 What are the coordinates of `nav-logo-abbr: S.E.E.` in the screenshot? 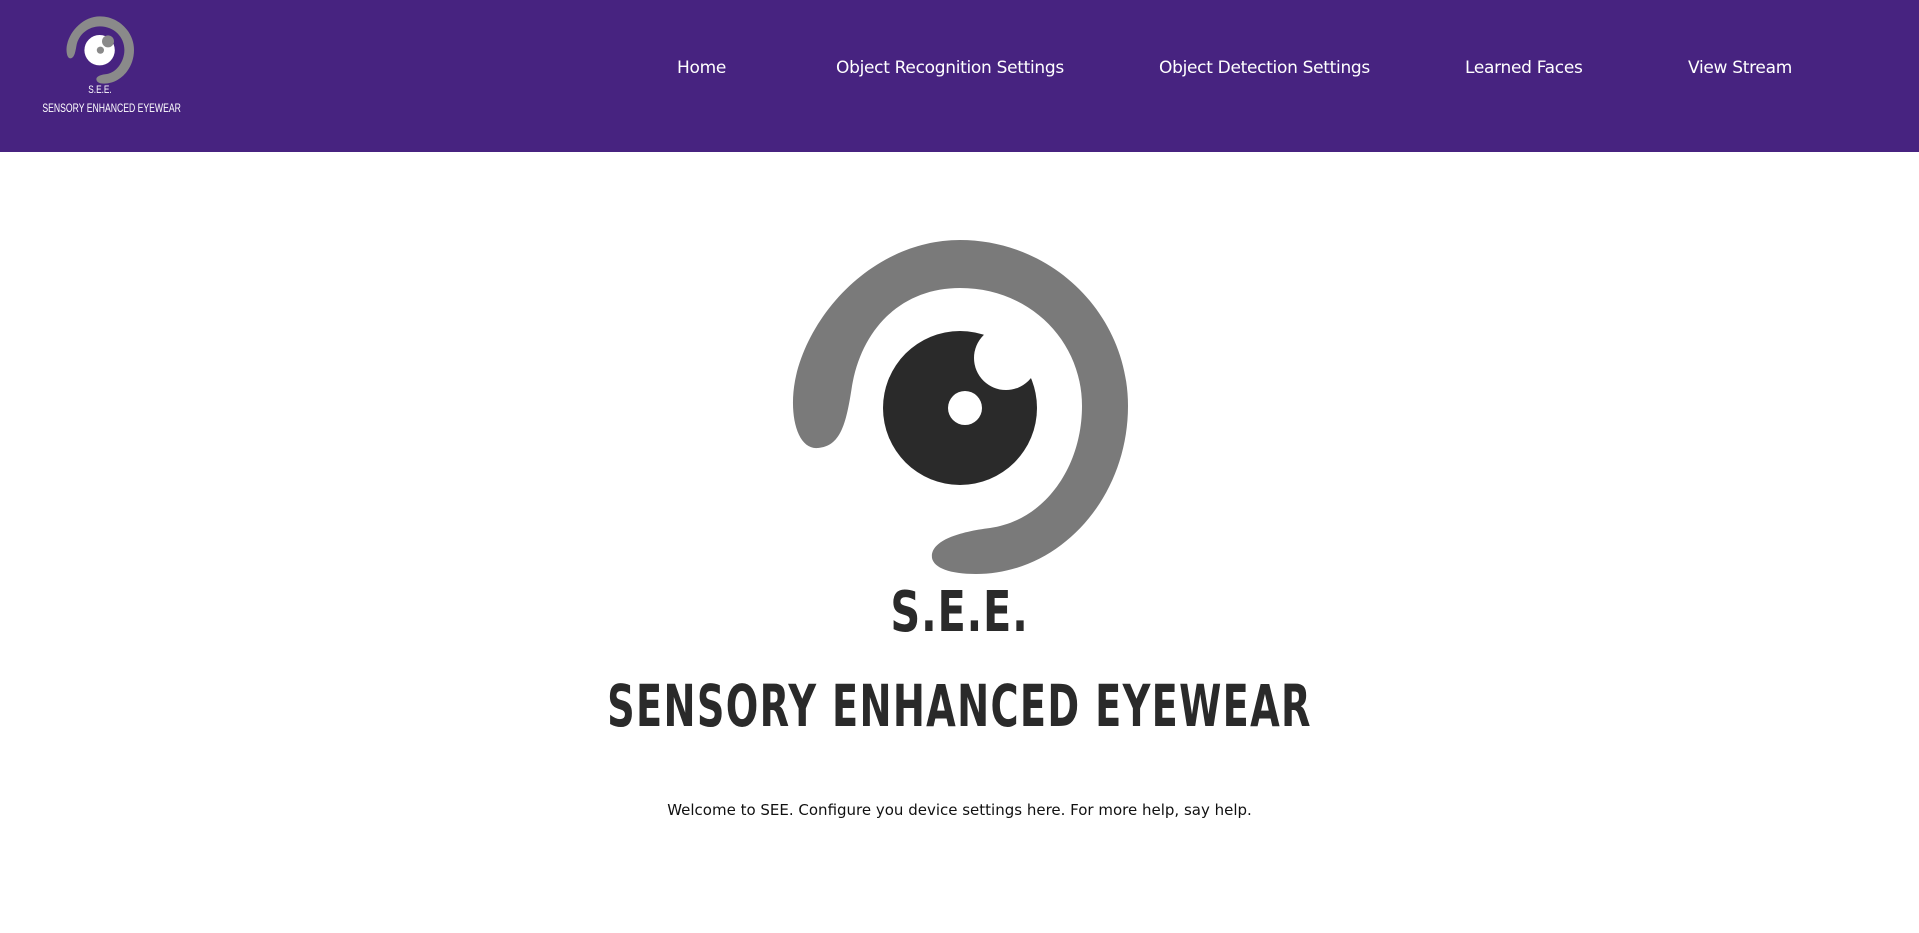 It's located at (100, 90).